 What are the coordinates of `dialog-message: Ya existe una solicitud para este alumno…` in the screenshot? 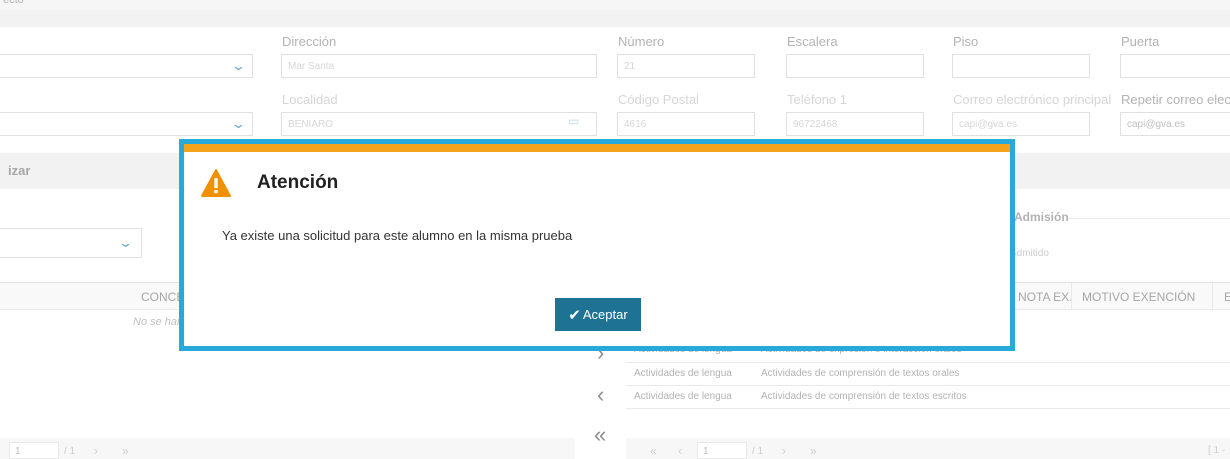 It's located at (397, 235).